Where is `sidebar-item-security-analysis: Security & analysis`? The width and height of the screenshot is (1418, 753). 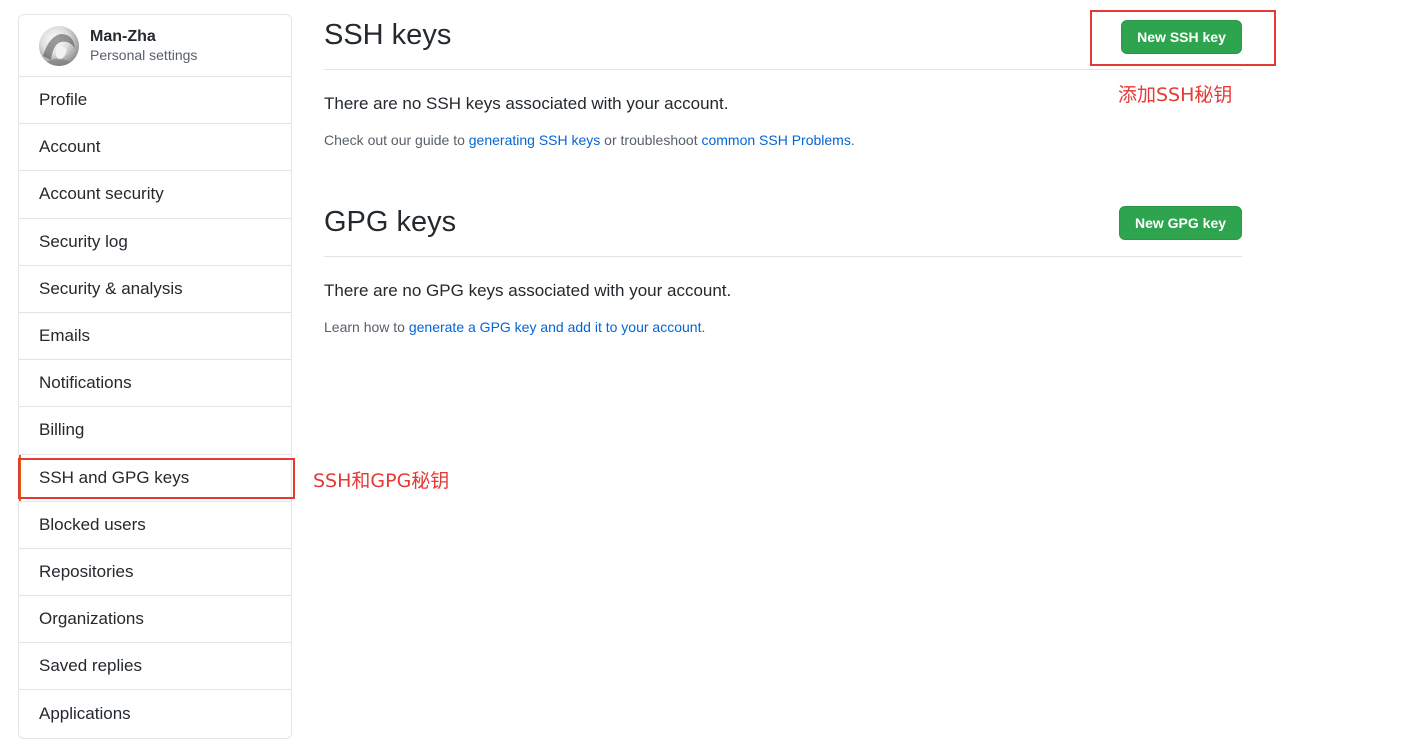 sidebar-item-security-analysis: Security & analysis is located at coordinates (155, 289).